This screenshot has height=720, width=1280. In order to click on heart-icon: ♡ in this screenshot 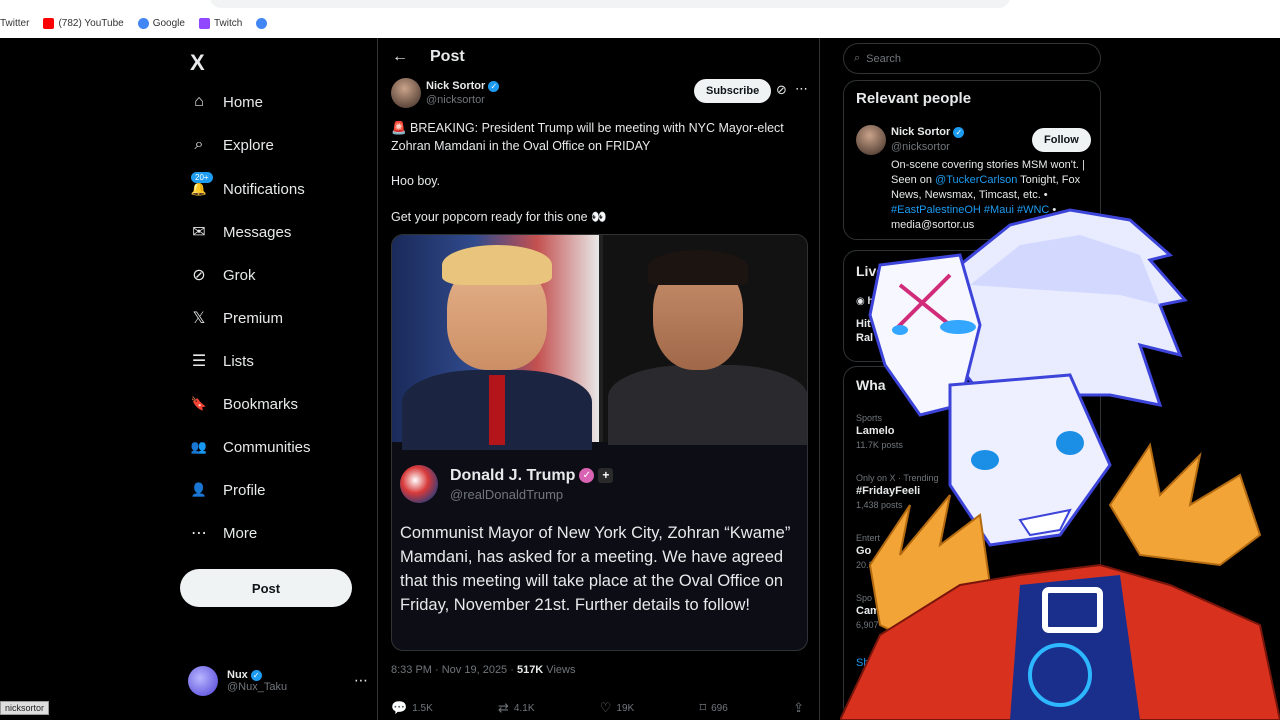, I will do `click(605, 707)`.